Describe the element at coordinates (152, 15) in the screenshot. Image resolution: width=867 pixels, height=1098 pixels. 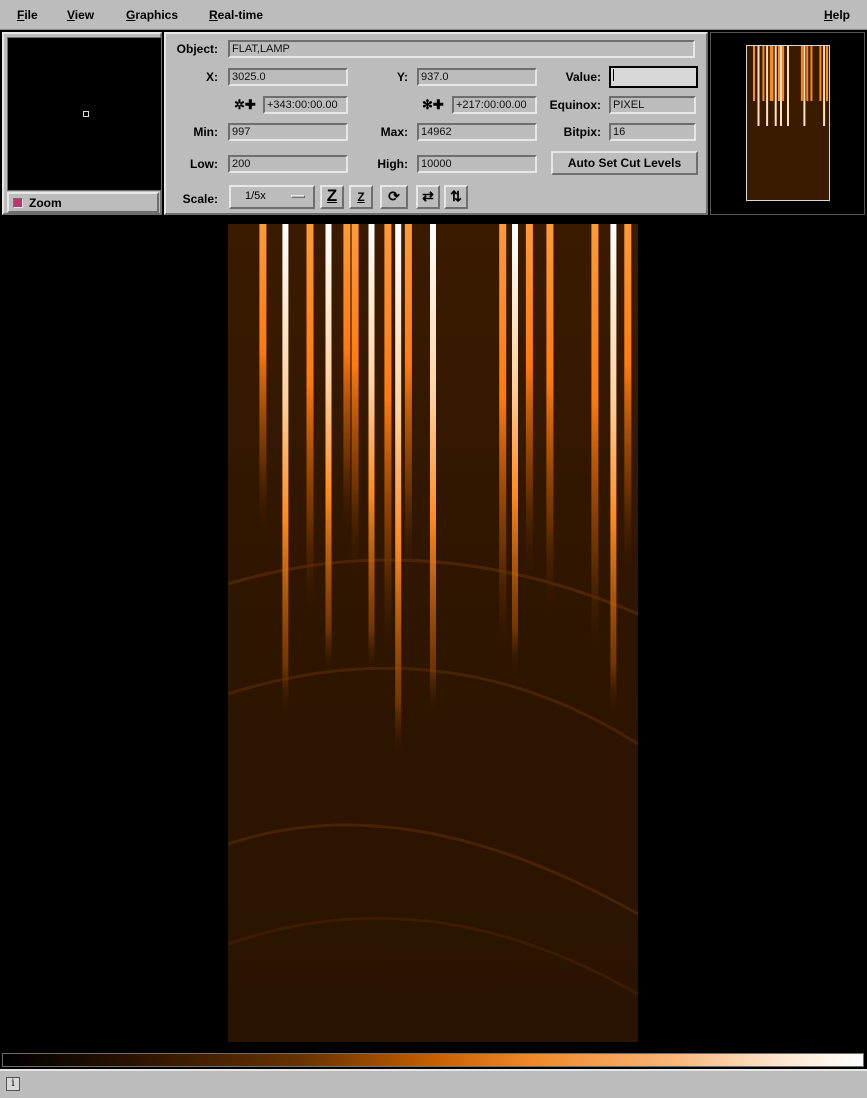
I see `menu-graphics: Graphics` at that location.